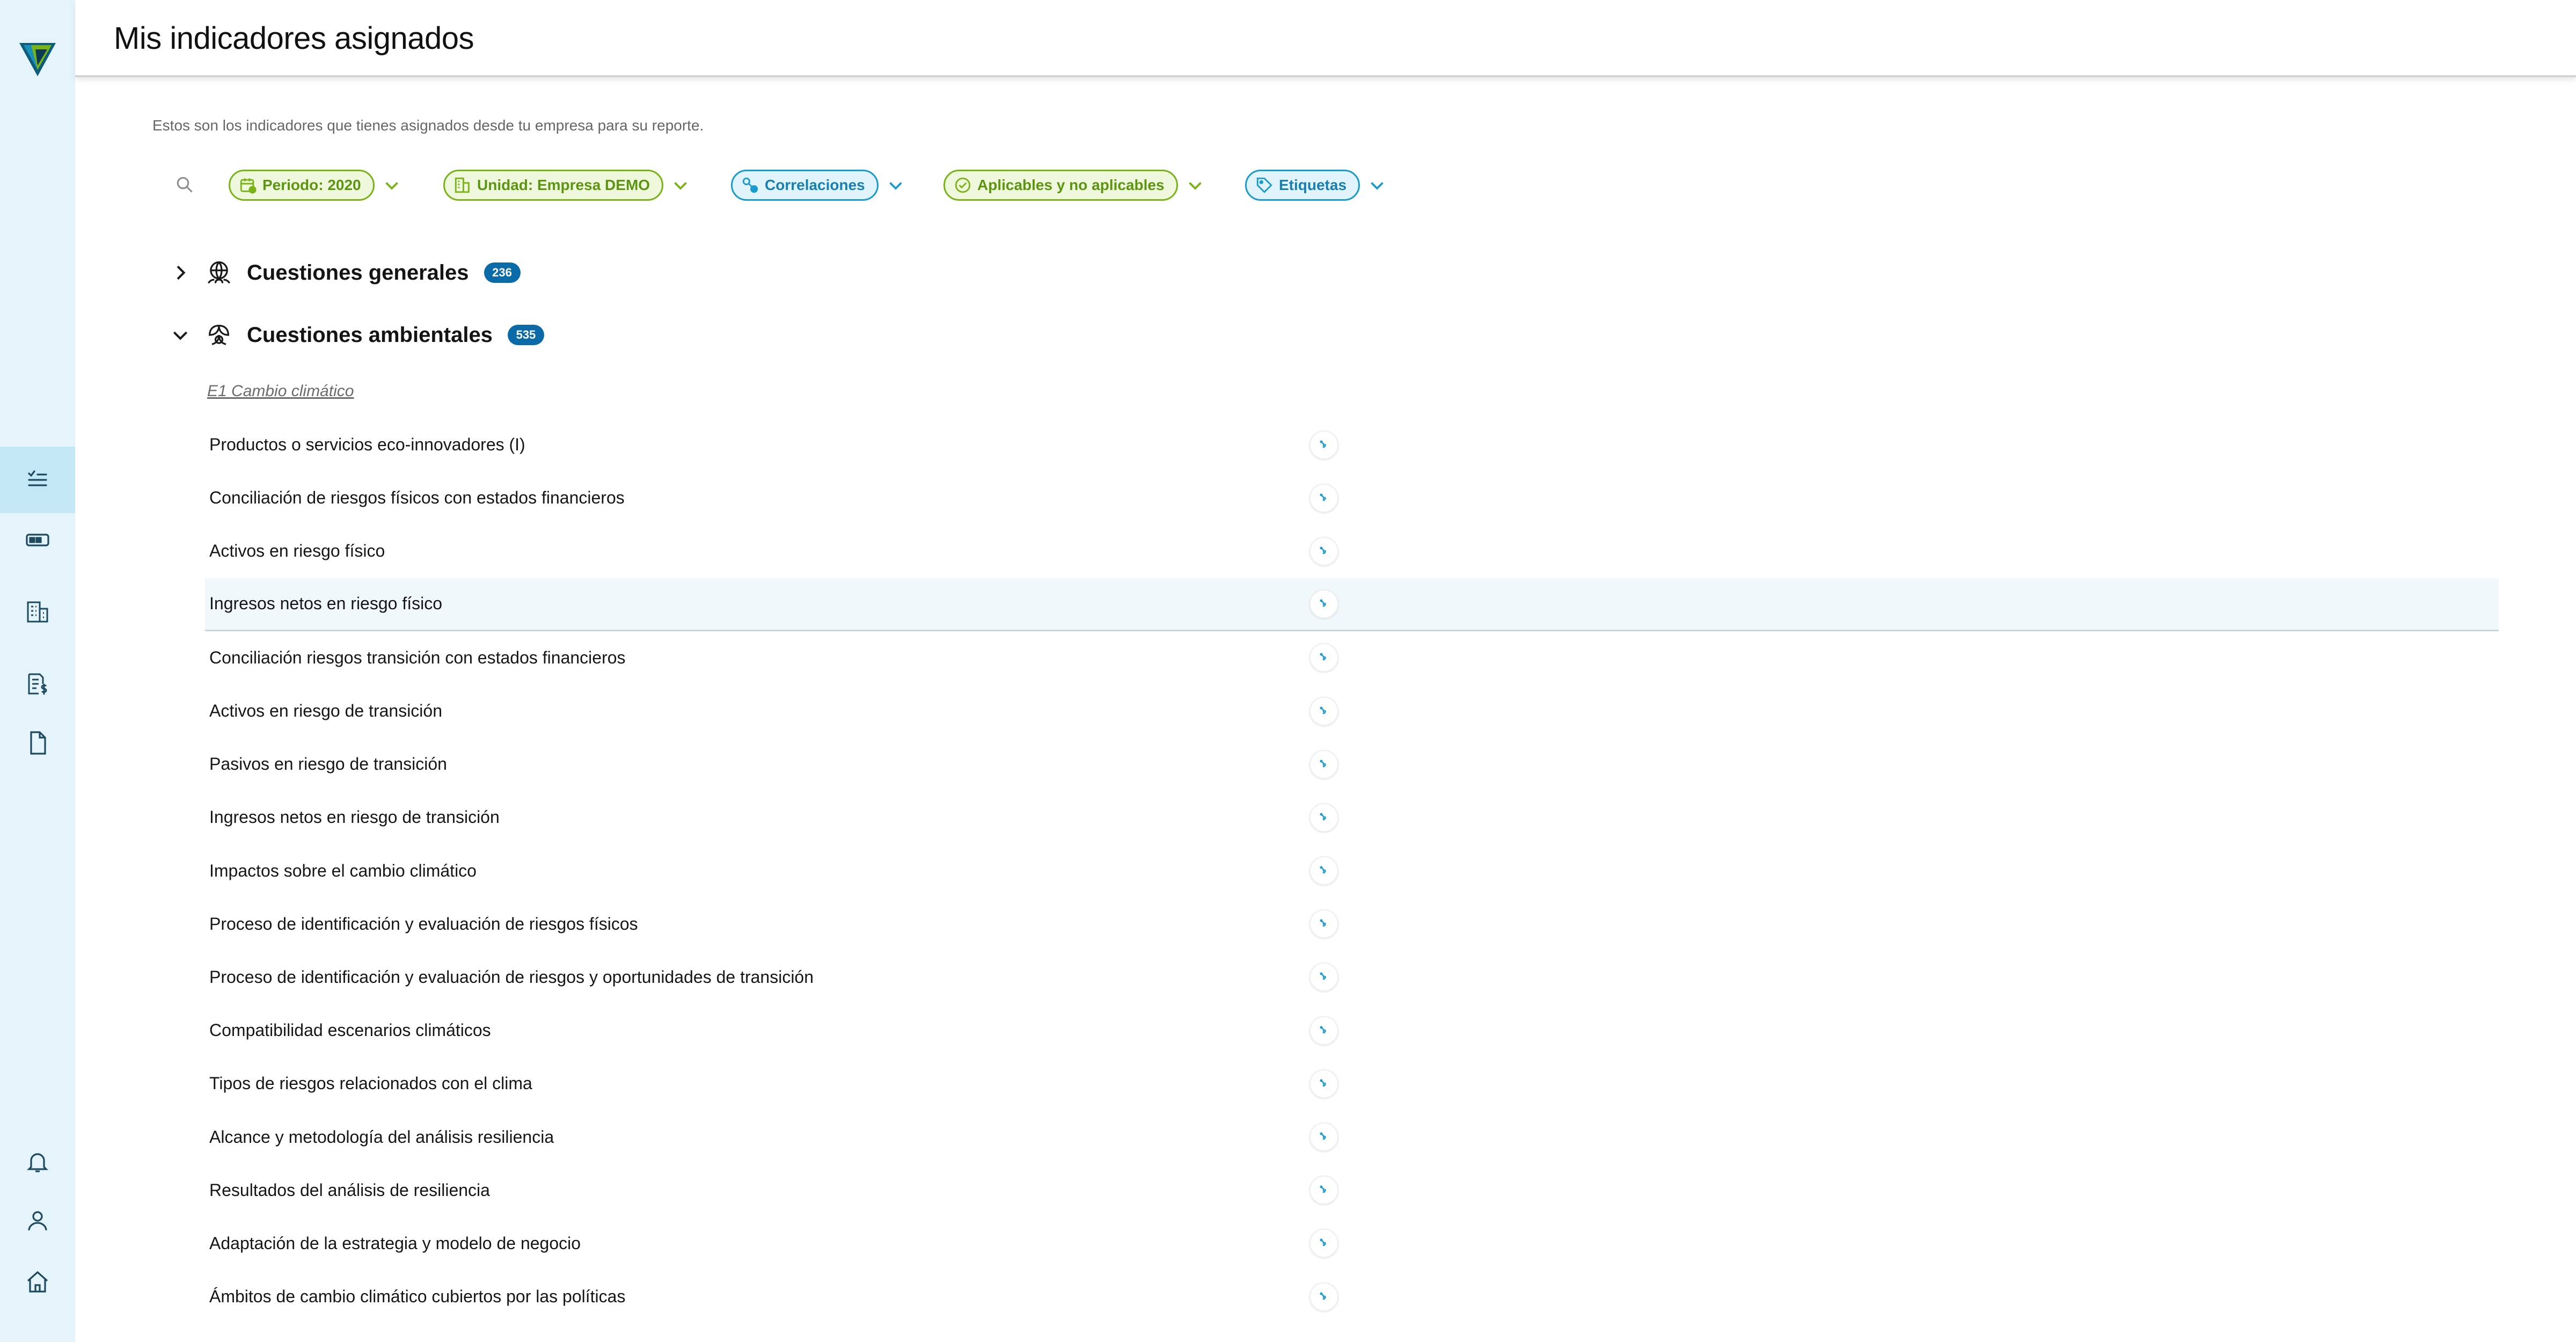 The height and width of the screenshot is (1342, 2576). Describe the element at coordinates (963, 185) in the screenshot. I see `check-circle-icon` at that location.